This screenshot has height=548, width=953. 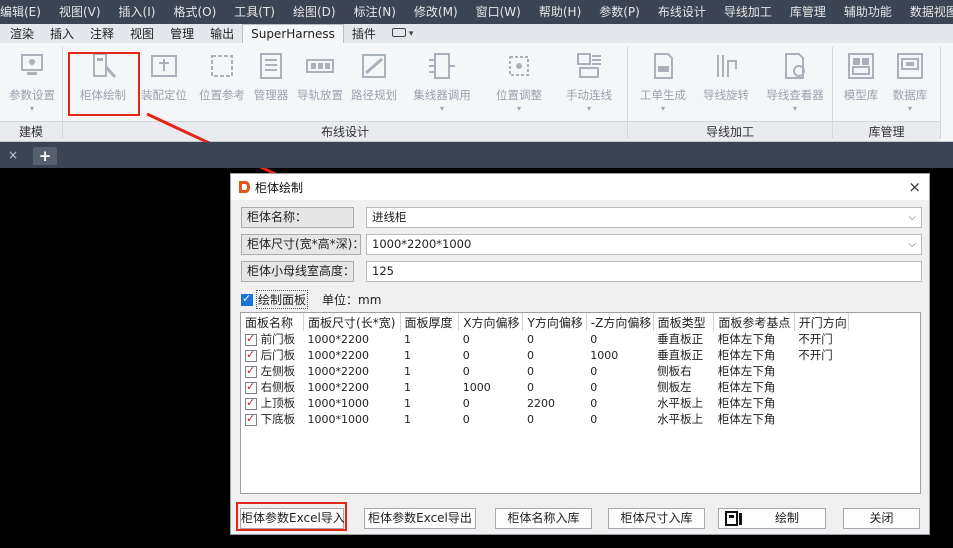 What do you see at coordinates (13, 155) in the screenshot?
I see `close-tab-icon: ×` at bounding box center [13, 155].